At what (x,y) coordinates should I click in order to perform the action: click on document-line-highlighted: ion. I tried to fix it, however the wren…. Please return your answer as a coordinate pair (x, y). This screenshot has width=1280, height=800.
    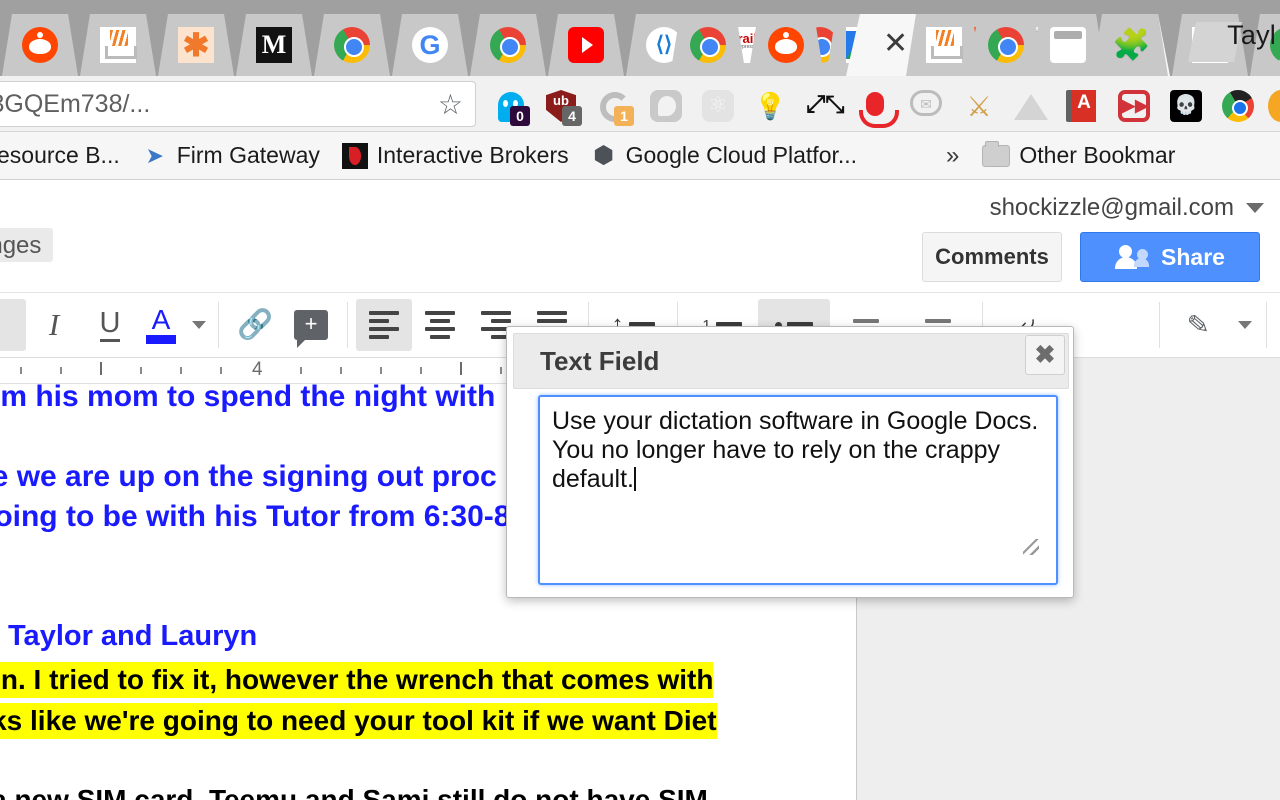
    Looking at the image, I should click on (357, 680).